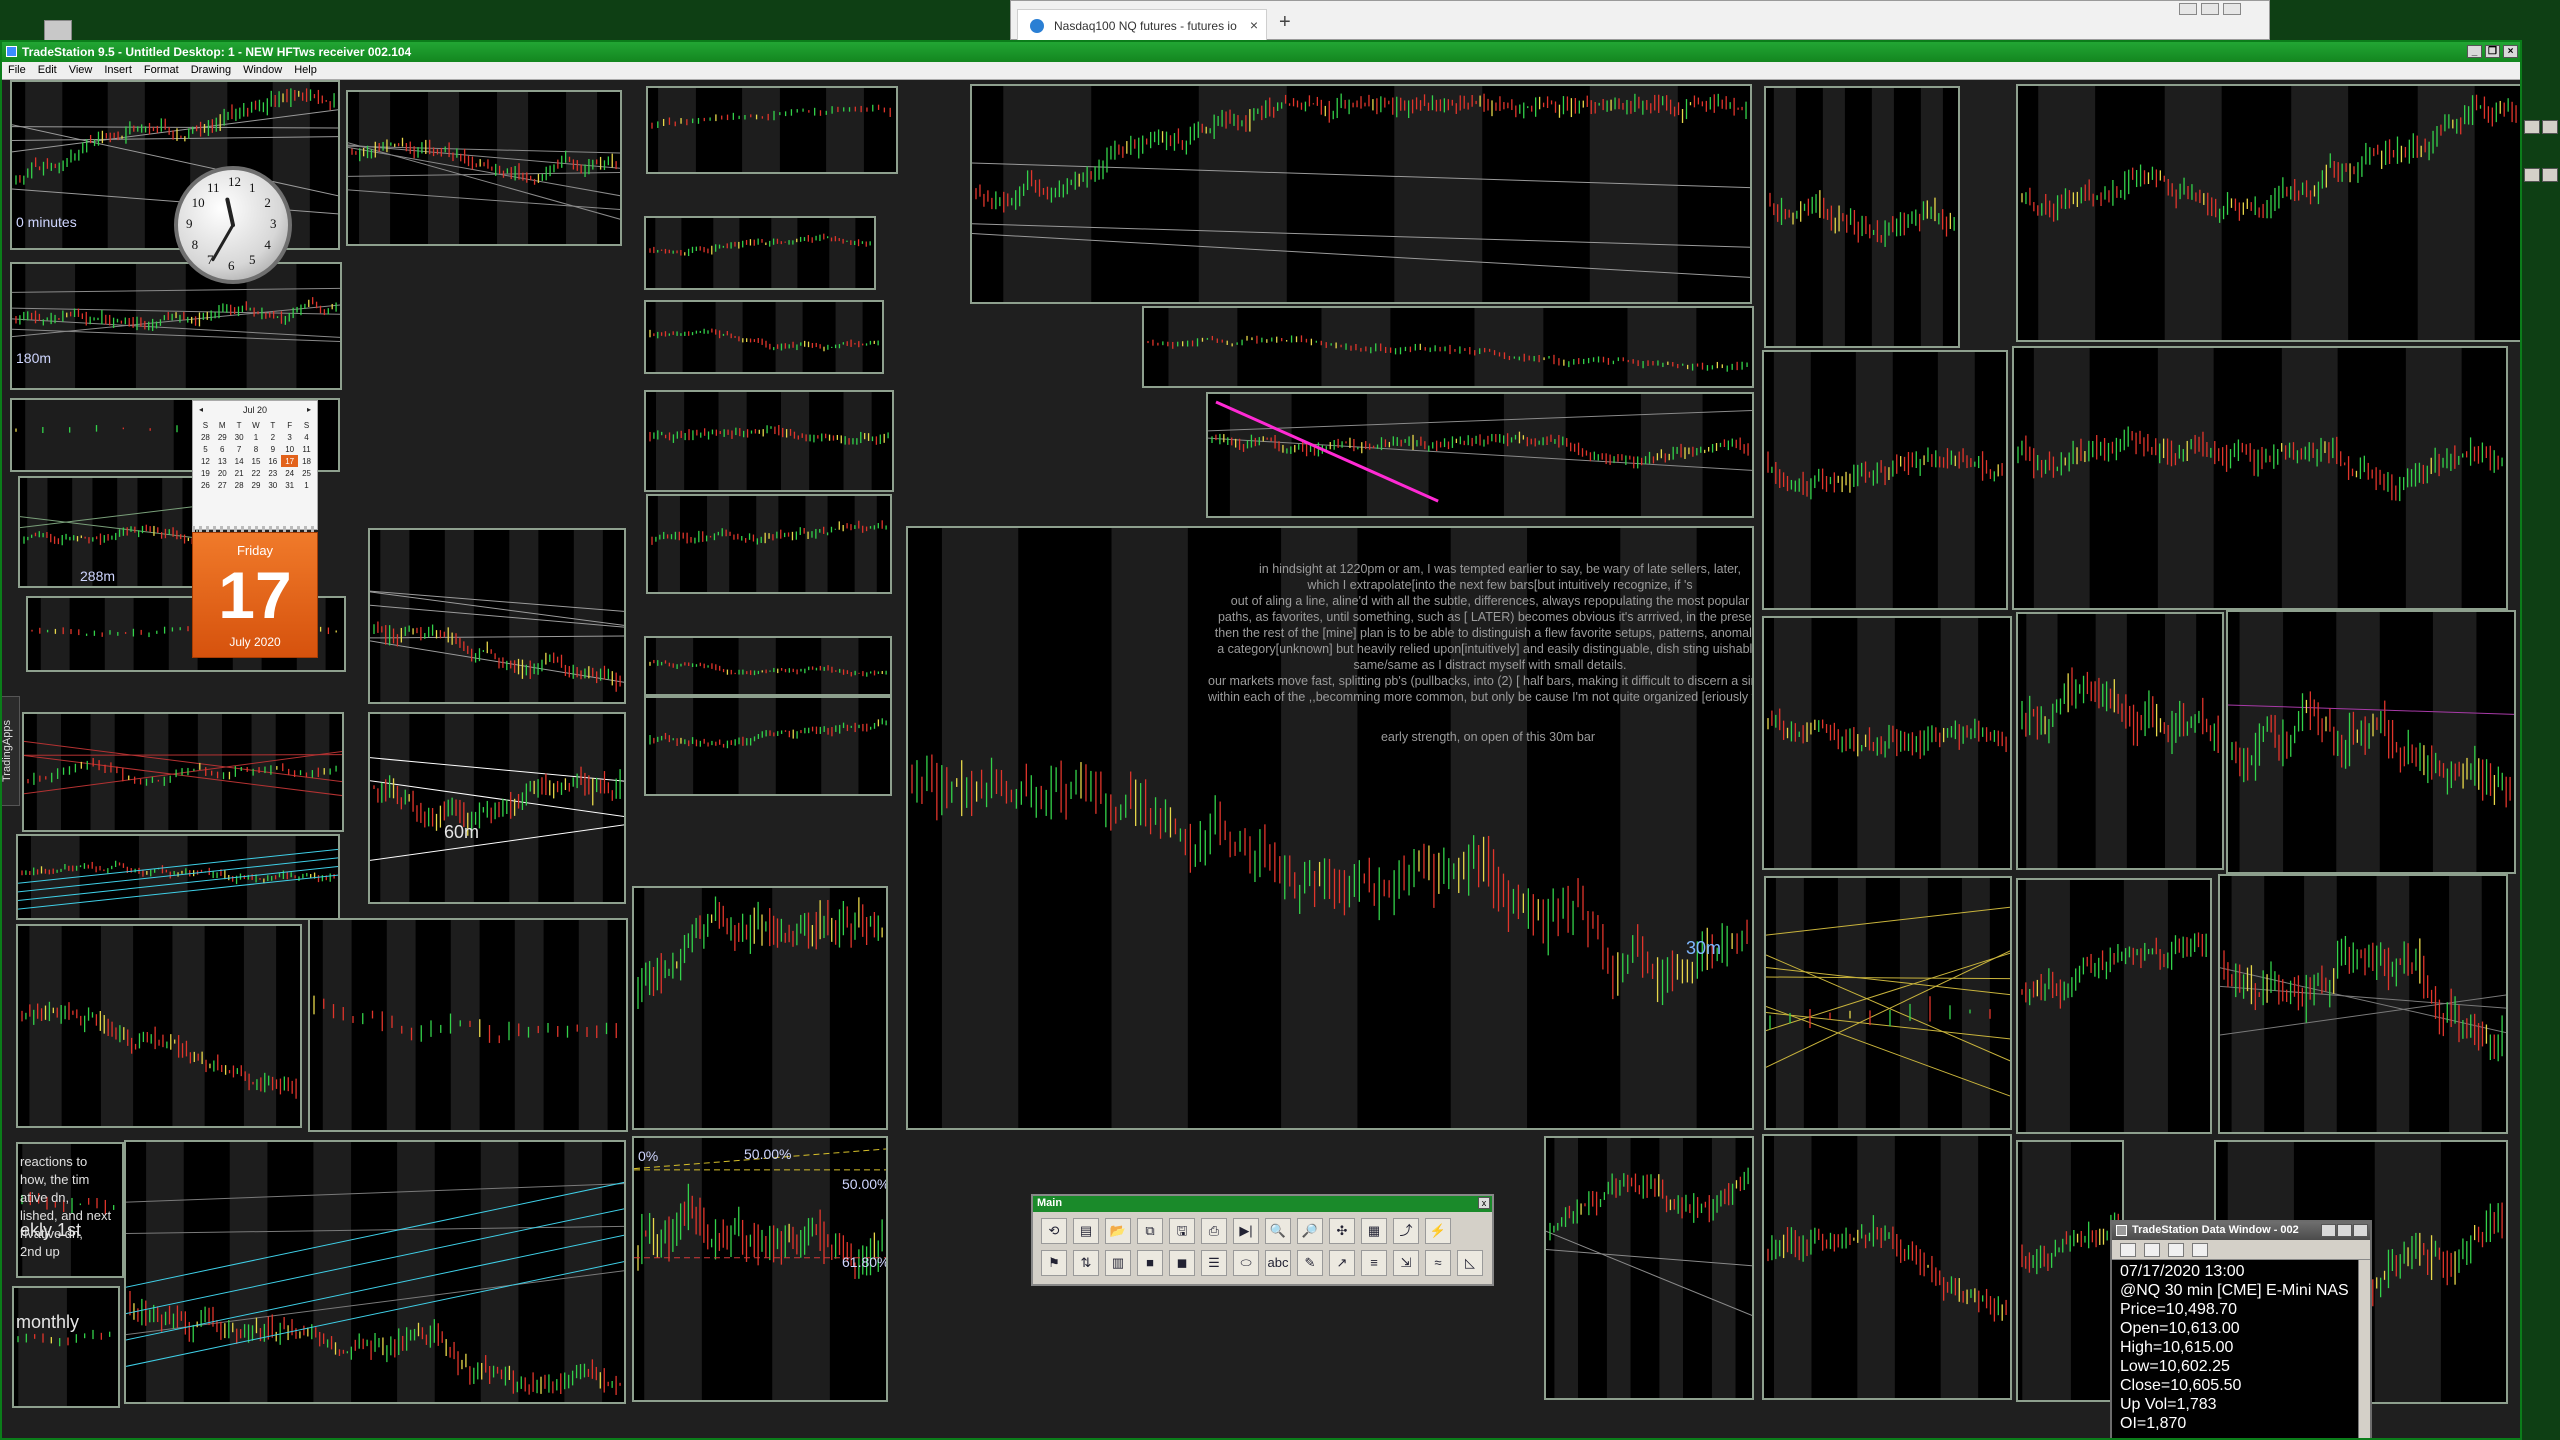 The image size is (2560, 1440). Describe the element at coordinates (1310, 1263) in the screenshot. I see `toolbar-tool-button: ✎` at that location.